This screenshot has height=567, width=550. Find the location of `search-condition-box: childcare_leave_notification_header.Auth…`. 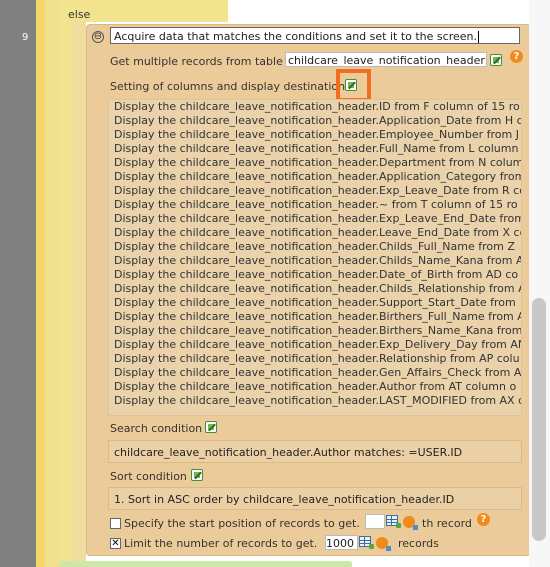

search-condition-box: childcare_leave_notification_header.Auth… is located at coordinates (315, 451).